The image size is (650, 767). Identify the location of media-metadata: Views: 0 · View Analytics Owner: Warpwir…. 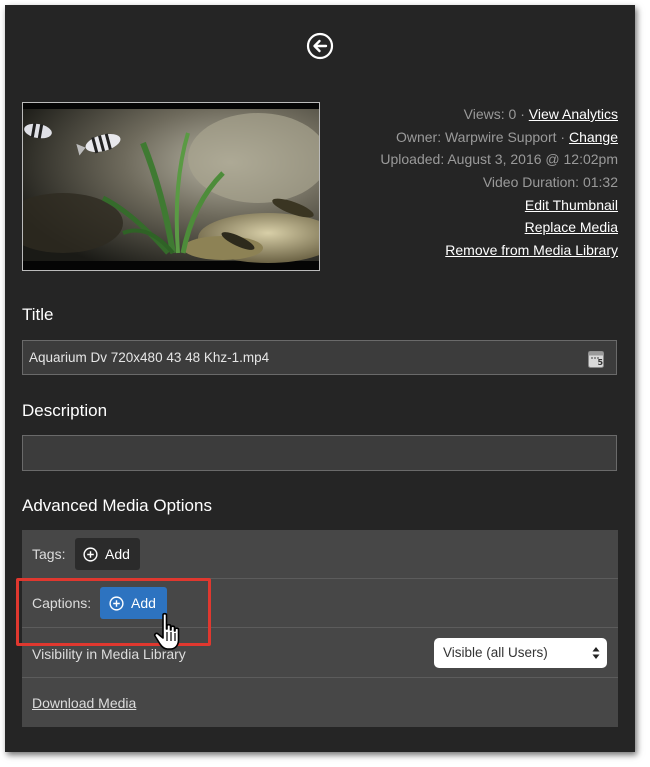
(499, 182).